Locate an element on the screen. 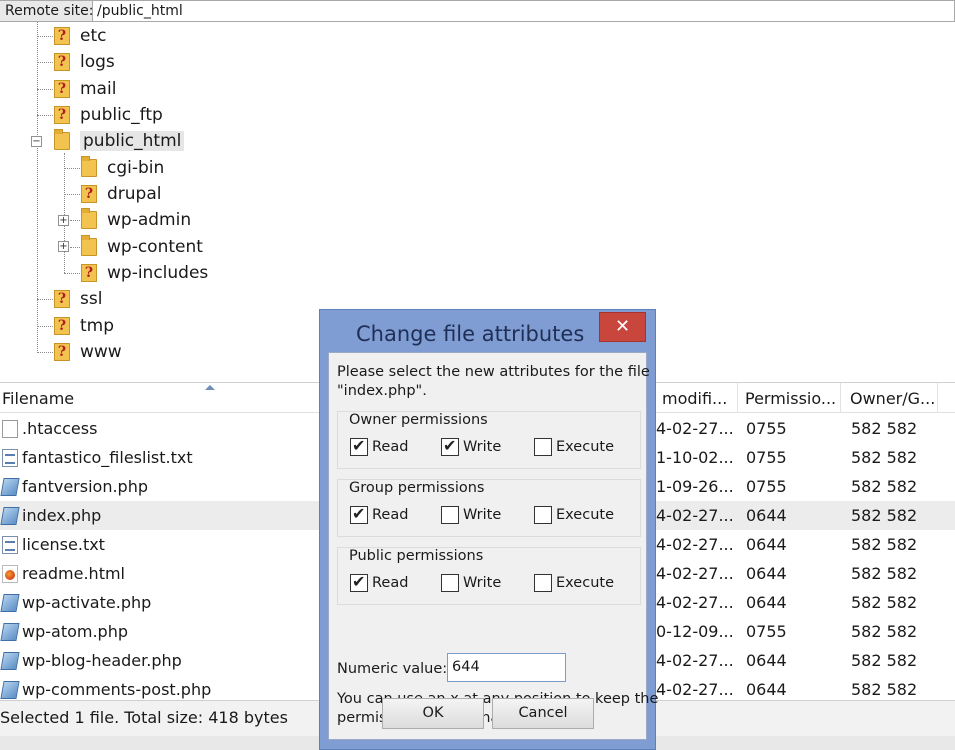  remote-site-bar: Remote site: /public_html is located at coordinates (477, 11).